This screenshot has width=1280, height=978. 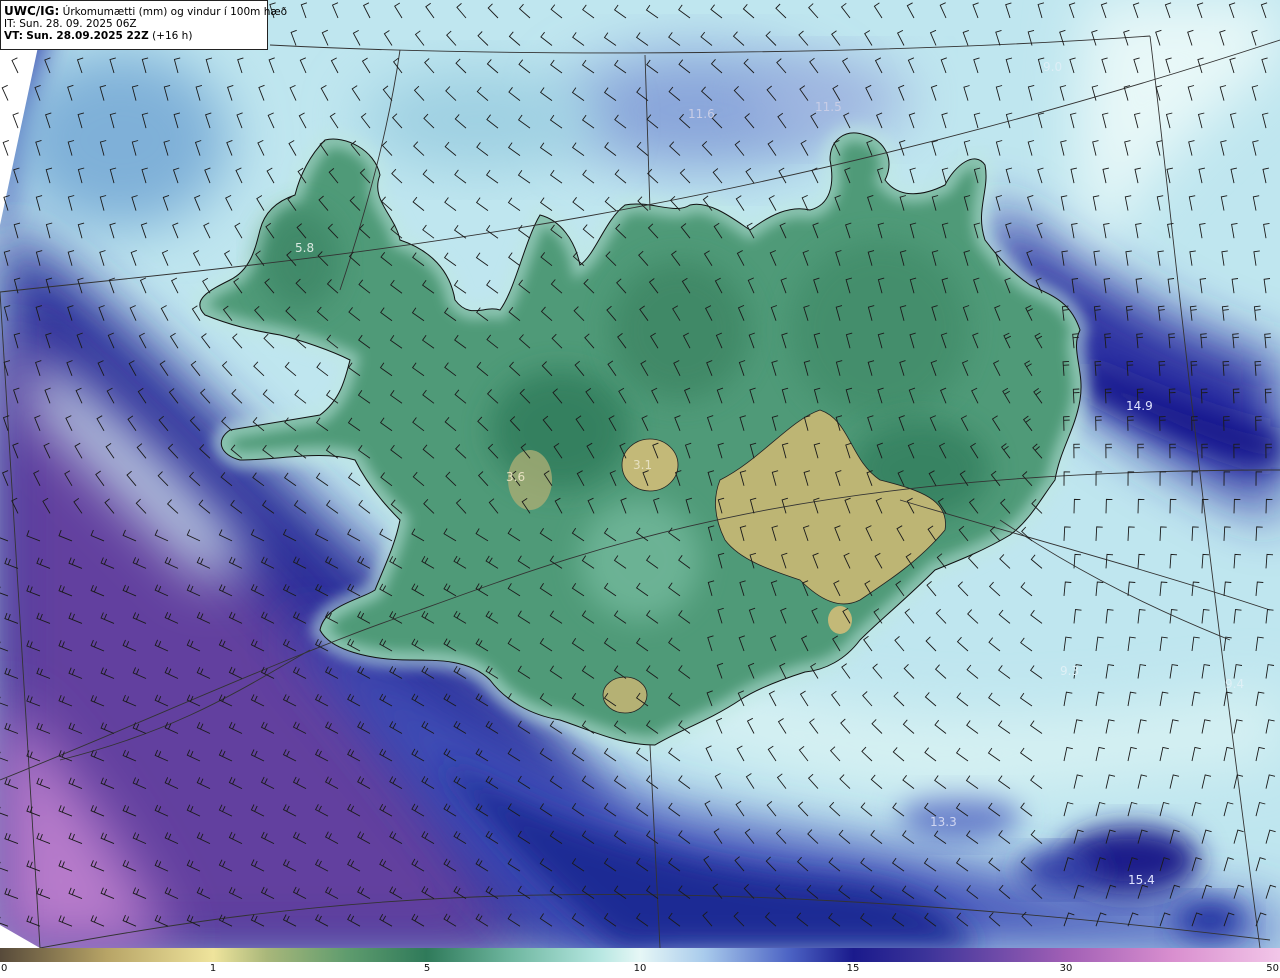 I want to click on header-init-time: Sun. 28. 09. 2025 06Z, so click(x=78, y=24).